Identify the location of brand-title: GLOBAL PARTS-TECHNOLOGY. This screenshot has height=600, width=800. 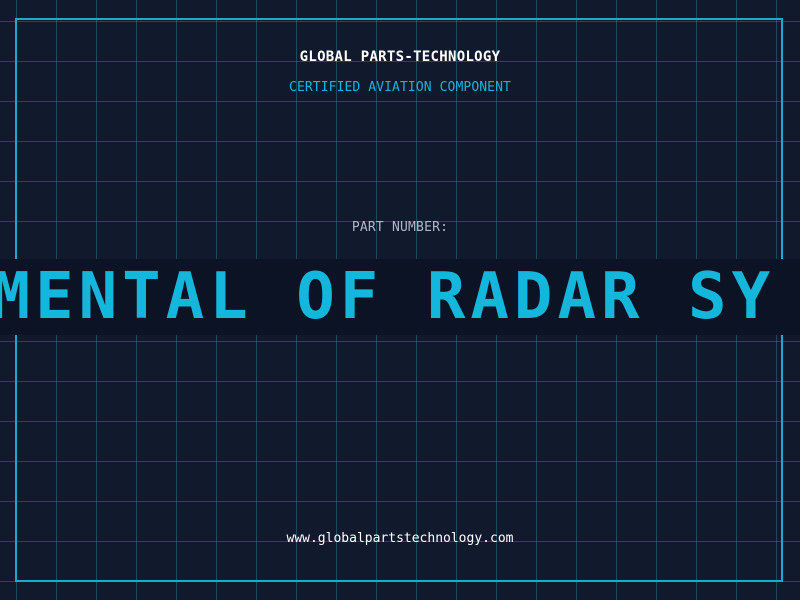
(400, 57).